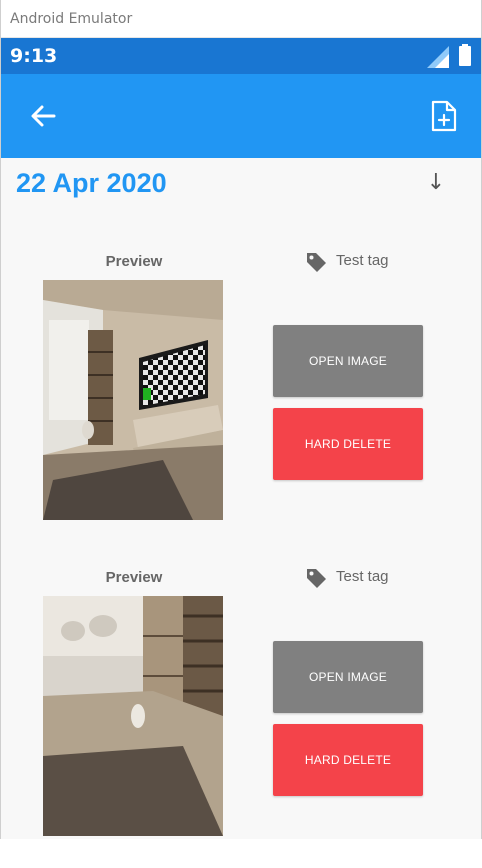 The width and height of the screenshot is (482, 868). I want to click on back-arrow-icon, so click(44, 116).